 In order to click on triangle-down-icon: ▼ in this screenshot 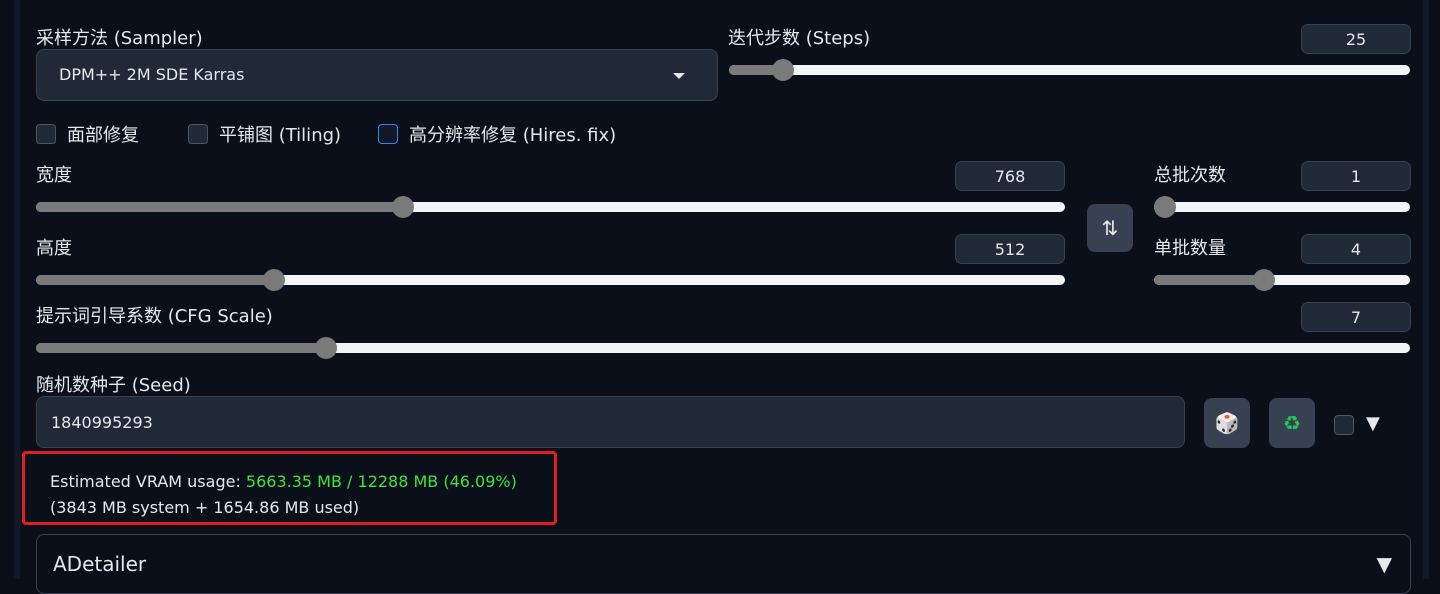, I will do `click(1384, 564)`.